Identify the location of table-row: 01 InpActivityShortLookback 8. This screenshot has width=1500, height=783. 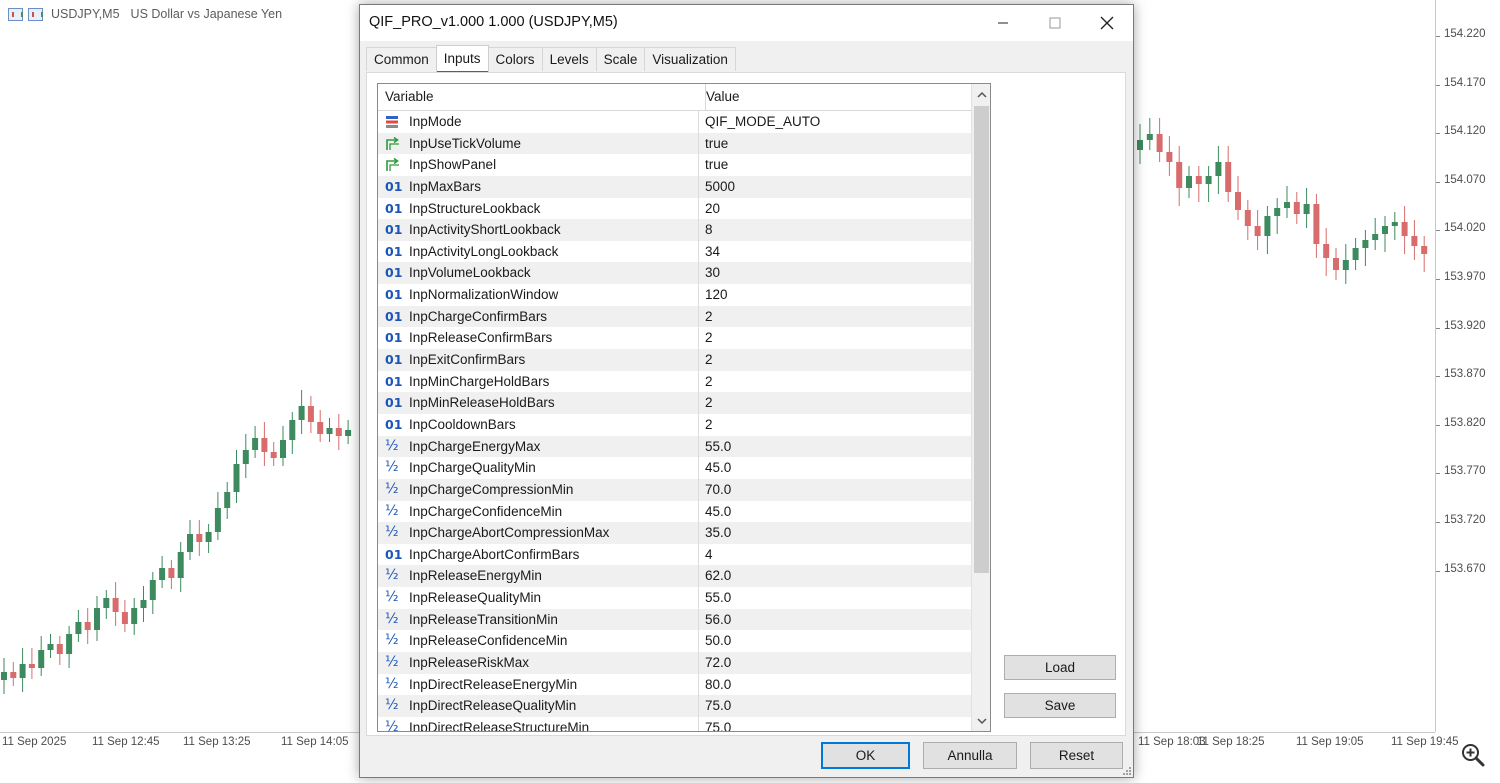
(675, 230).